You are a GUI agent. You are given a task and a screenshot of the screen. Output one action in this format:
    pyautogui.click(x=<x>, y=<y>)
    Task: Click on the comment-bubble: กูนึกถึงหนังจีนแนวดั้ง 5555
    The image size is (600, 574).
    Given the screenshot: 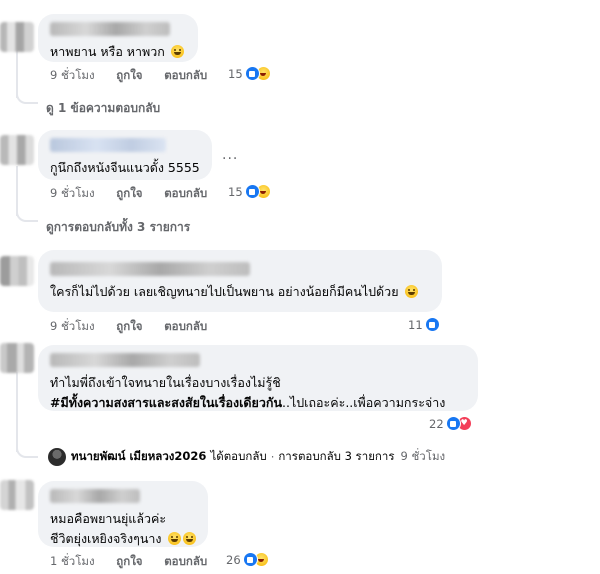 What is the action you would take?
    pyautogui.click(x=125, y=155)
    